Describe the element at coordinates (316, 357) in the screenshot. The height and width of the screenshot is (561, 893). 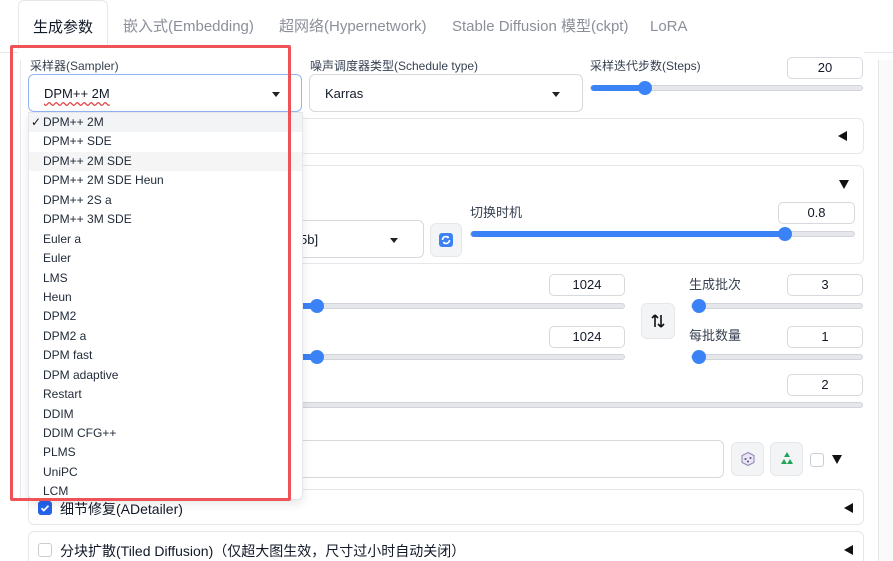
I see `height-slider-thumb` at that location.